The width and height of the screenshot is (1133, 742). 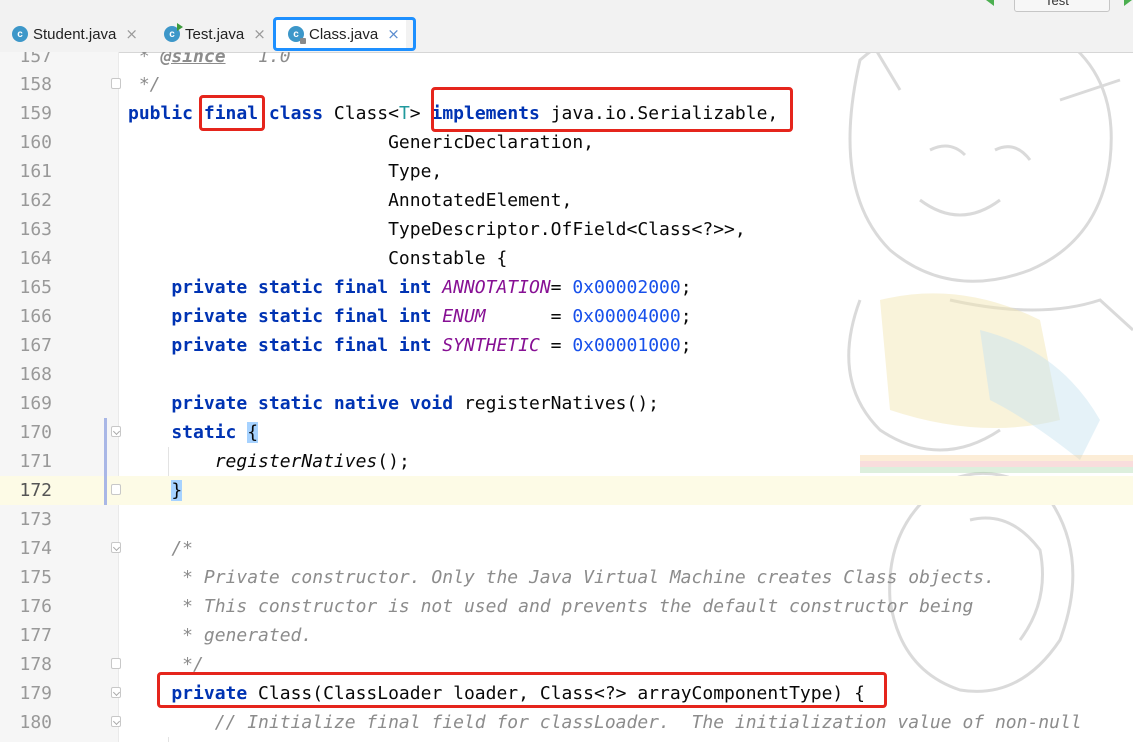 What do you see at coordinates (312, 461) in the screenshot?
I see `line-code: registerNatives();` at bounding box center [312, 461].